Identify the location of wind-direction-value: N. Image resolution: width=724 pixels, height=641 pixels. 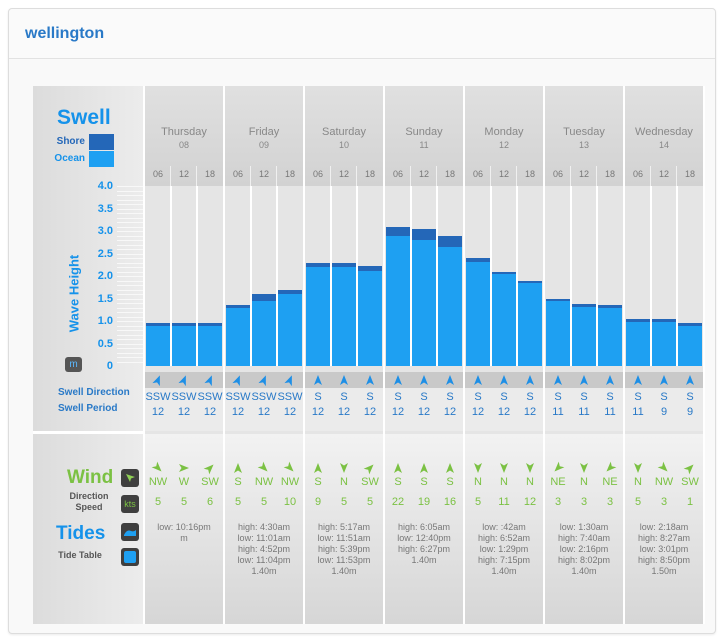
(530, 482).